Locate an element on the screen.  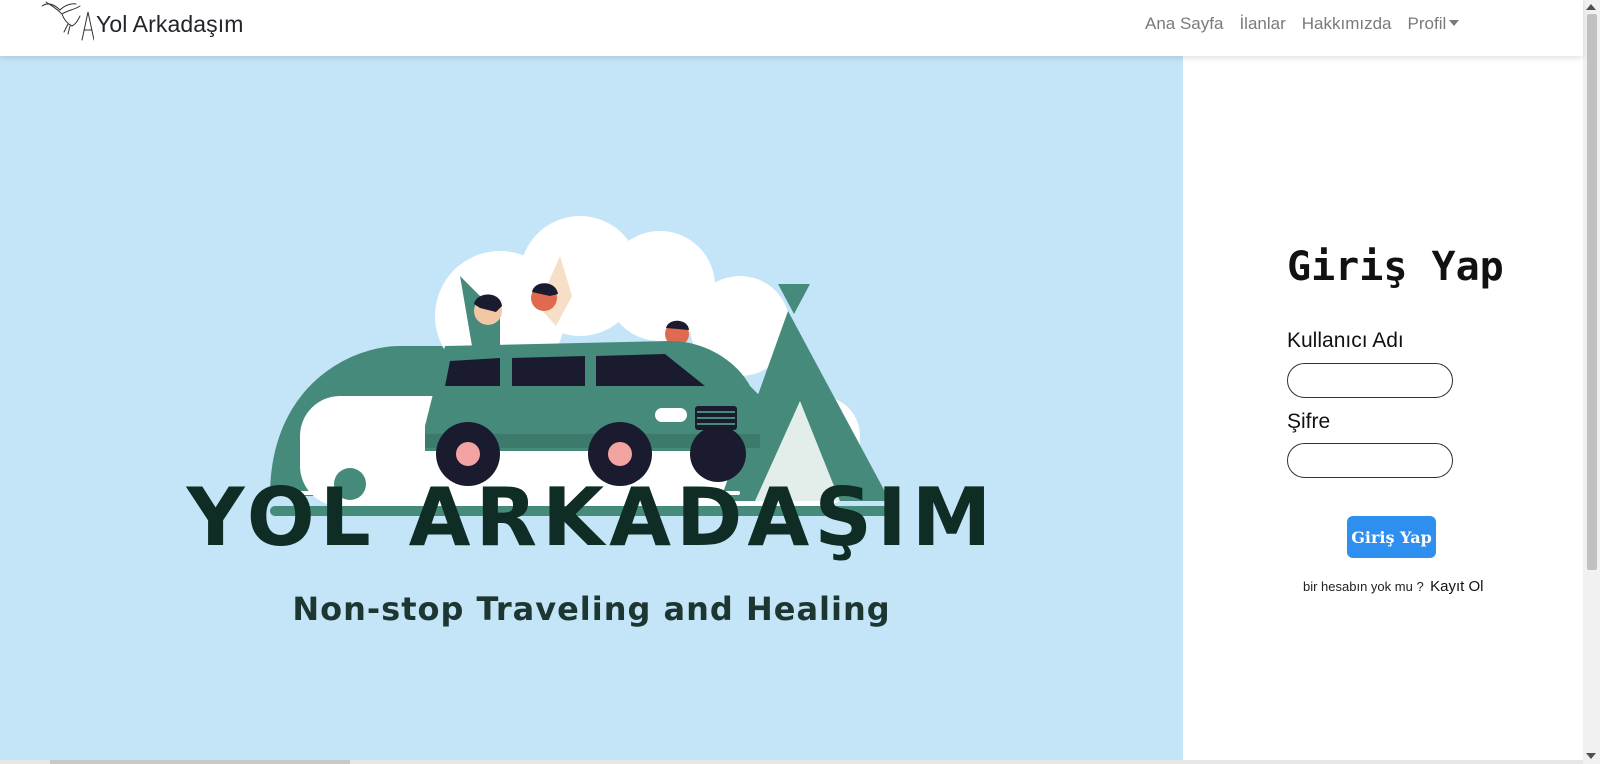
nav-profile-dropdown: Profil is located at coordinates (1434, 24).